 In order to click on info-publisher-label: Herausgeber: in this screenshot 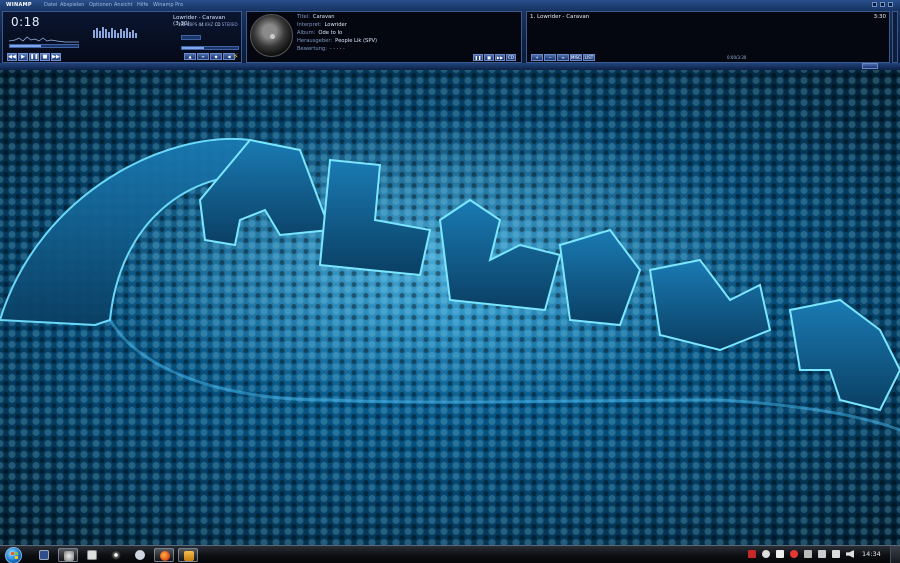, I will do `click(315, 41)`.